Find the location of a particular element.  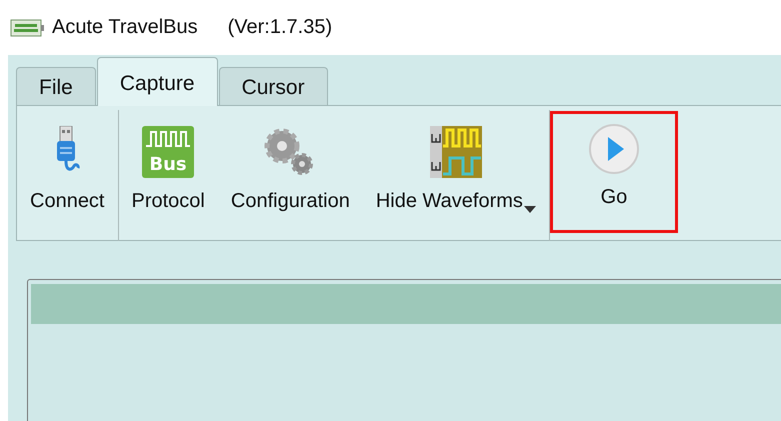

caret-icon is located at coordinates (530, 209).